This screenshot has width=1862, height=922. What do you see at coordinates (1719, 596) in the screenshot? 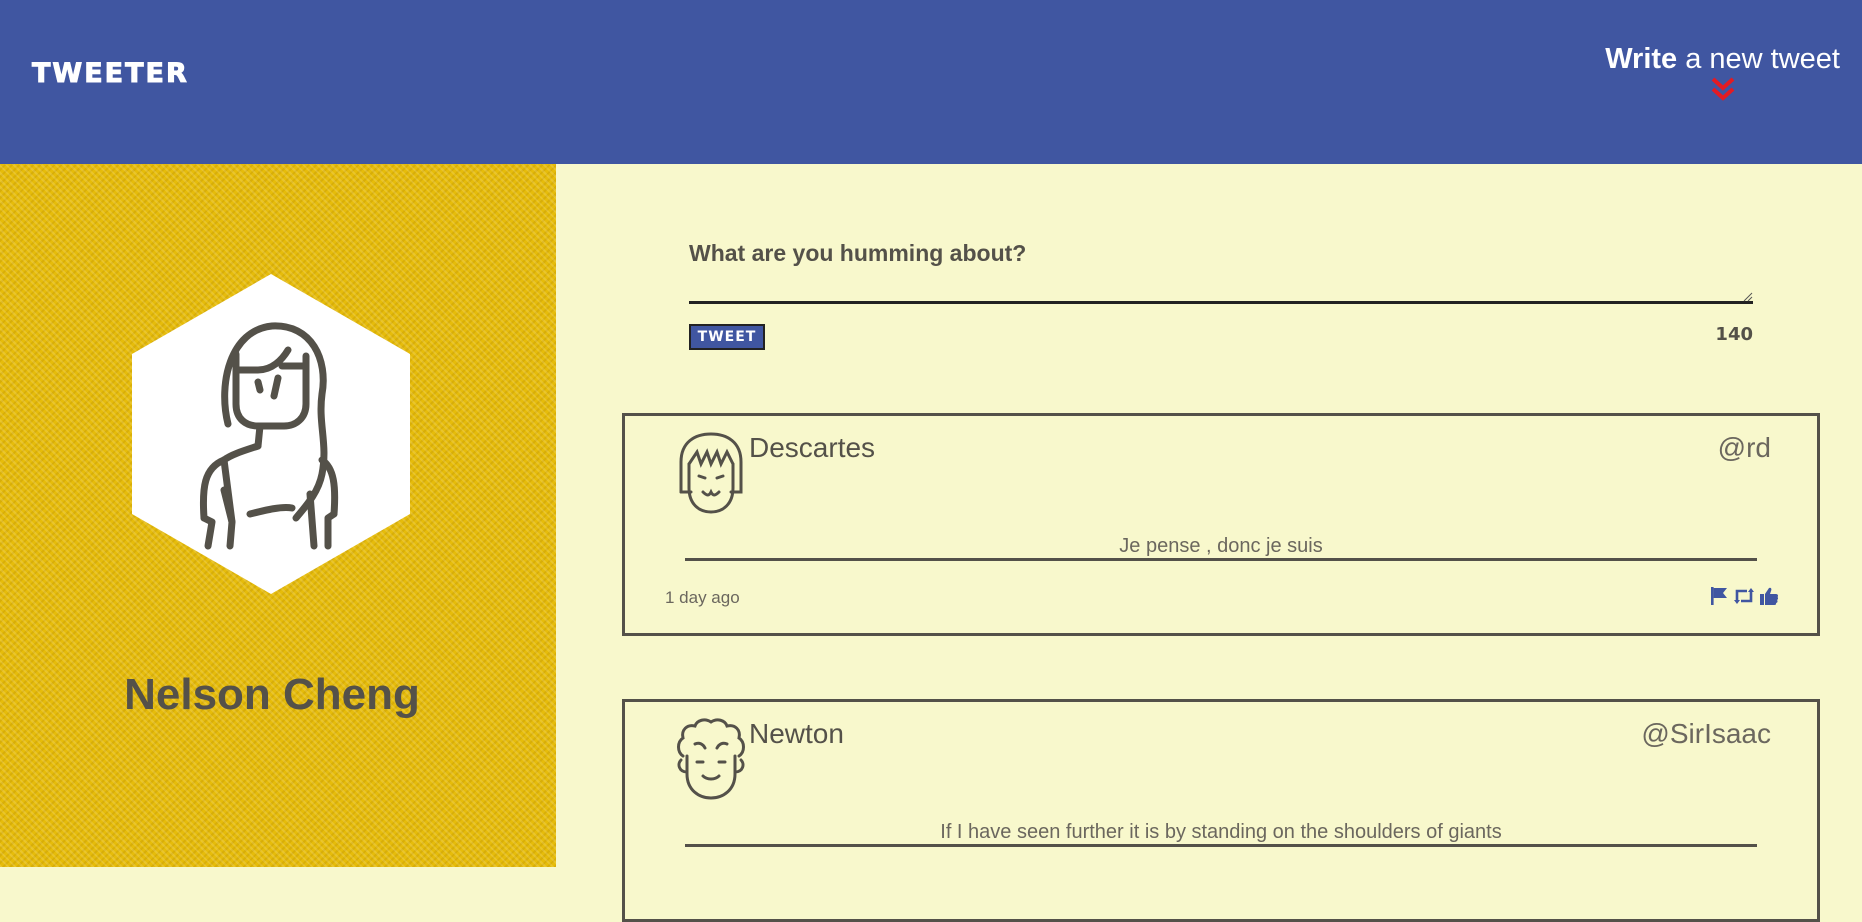
I see `flag-icon` at bounding box center [1719, 596].